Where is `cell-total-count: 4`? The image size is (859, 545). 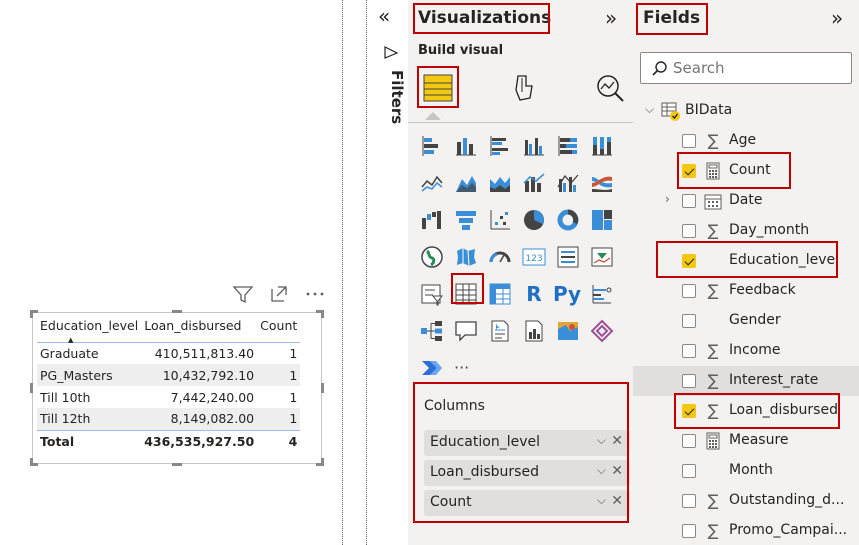
cell-total-count: 4 is located at coordinates (279, 440).